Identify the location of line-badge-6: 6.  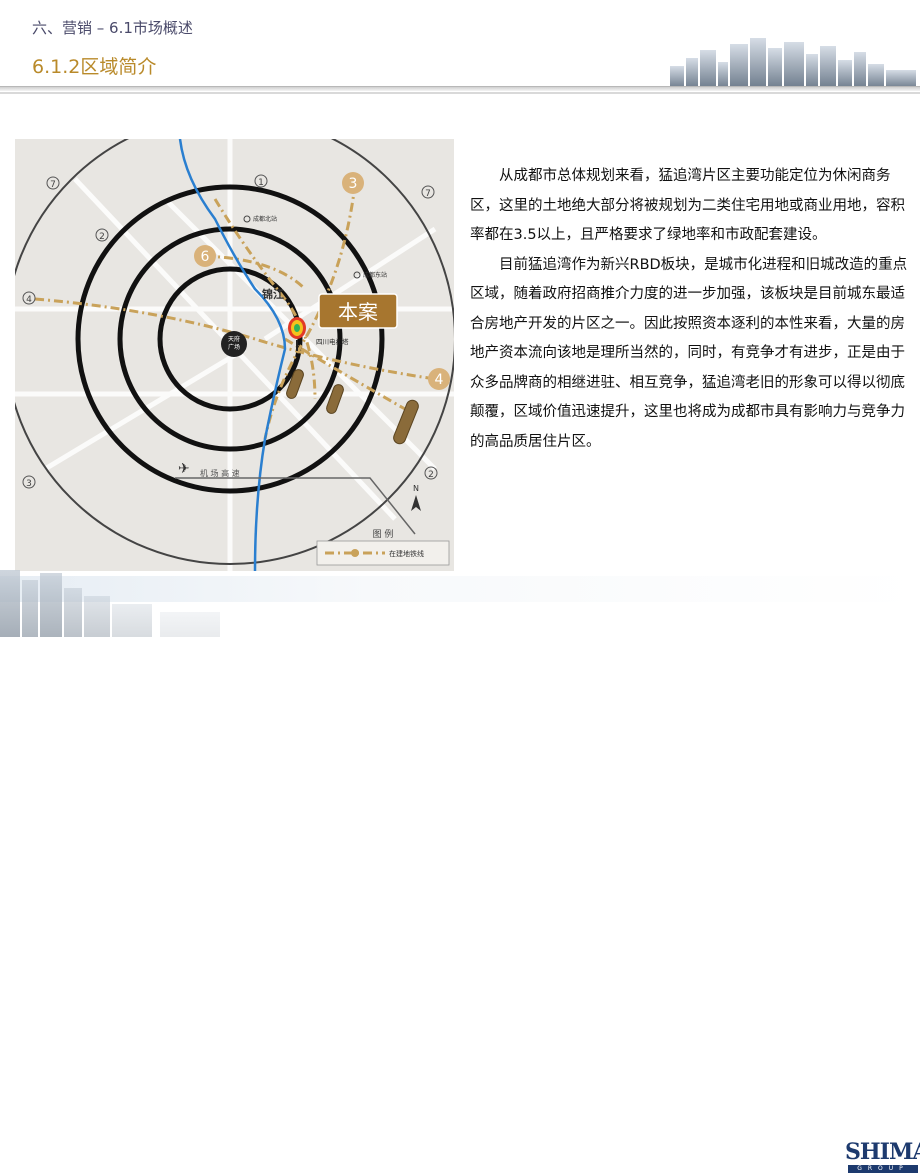
(205, 256).